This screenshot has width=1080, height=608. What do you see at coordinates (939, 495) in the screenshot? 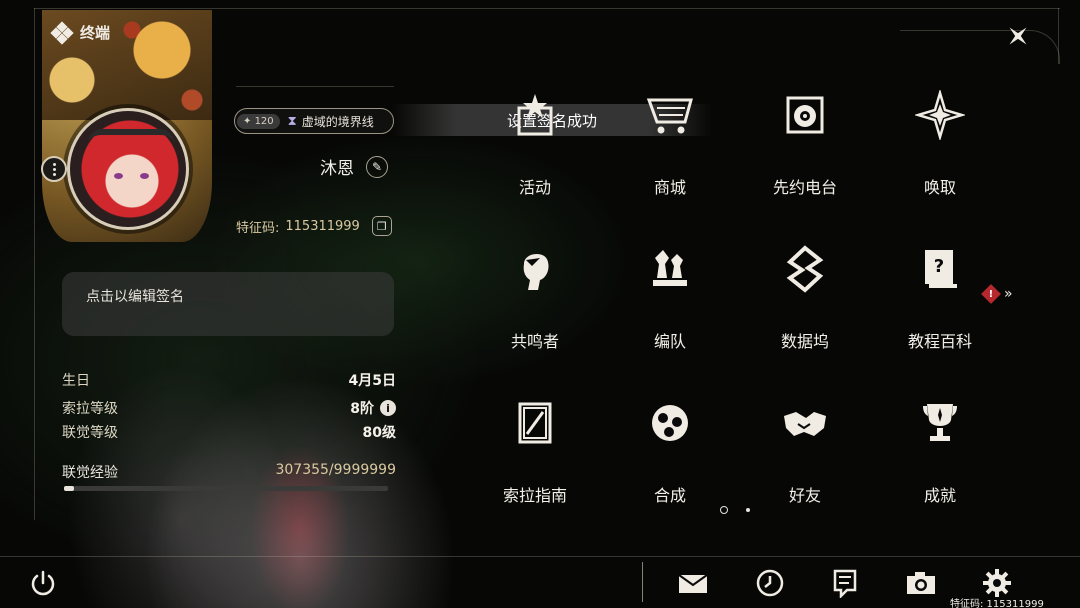
I see `menu-label: 成就` at bounding box center [939, 495].